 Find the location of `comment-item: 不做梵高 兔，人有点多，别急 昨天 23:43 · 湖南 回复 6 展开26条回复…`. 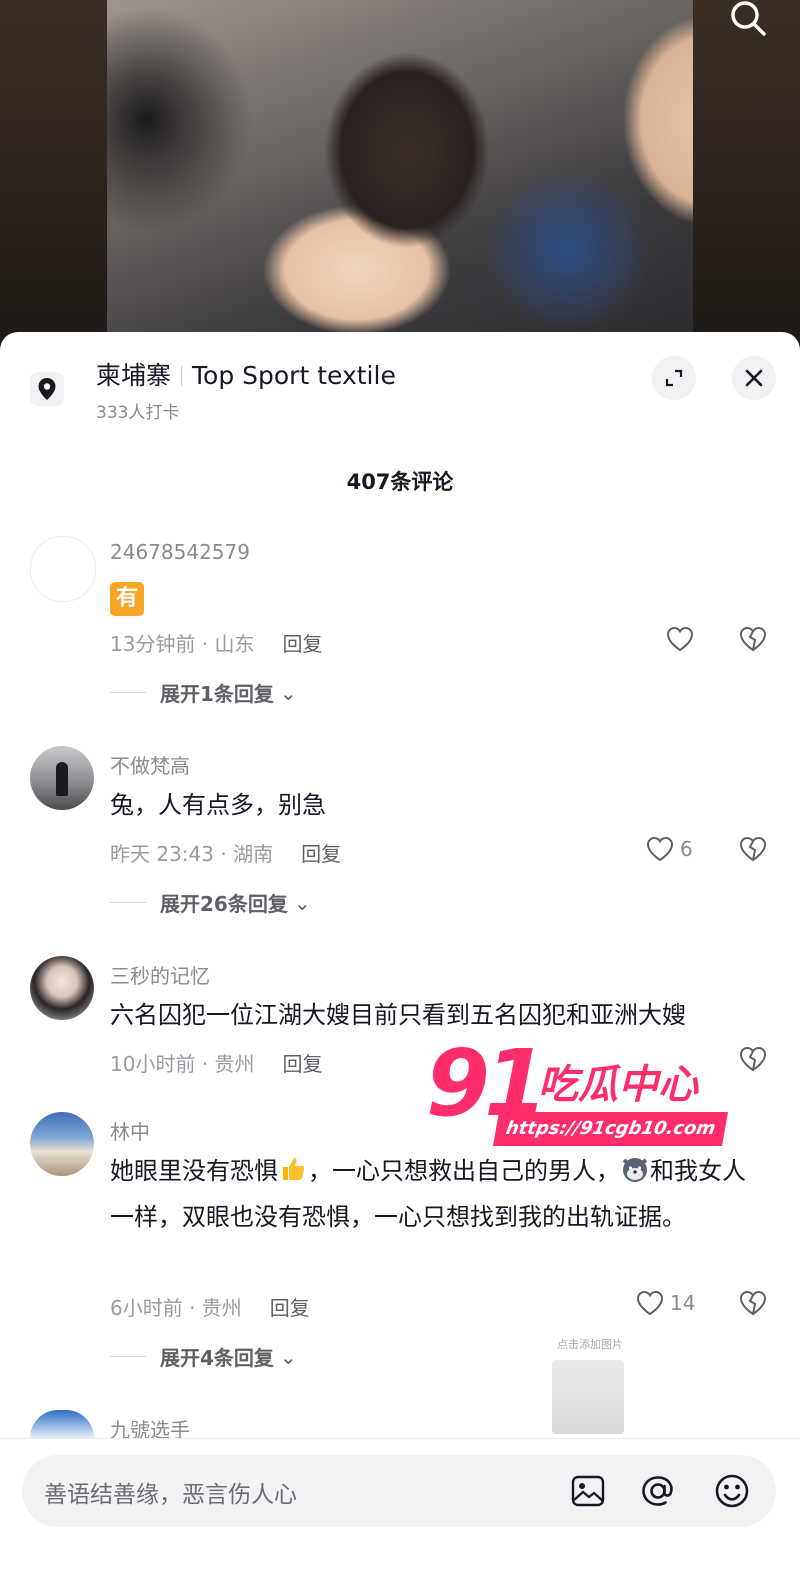

comment-item: 不做梵高 兔，人有点多，别急 昨天 23:43 · 湖南 回复 6 展开26条回复… is located at coordinates (400, 831).